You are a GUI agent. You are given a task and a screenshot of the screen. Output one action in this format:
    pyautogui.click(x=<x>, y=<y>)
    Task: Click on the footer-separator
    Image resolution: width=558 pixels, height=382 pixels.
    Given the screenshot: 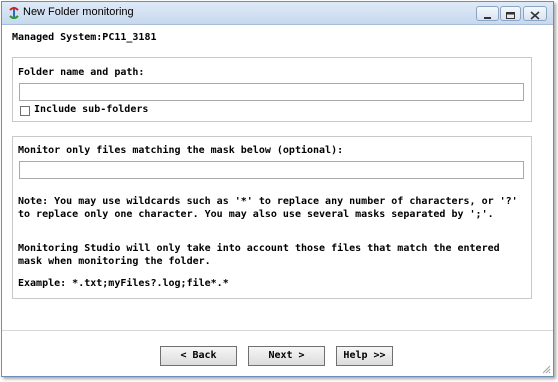 What is the action you would take?
    pyautogui.click(x=277, y=330)
    